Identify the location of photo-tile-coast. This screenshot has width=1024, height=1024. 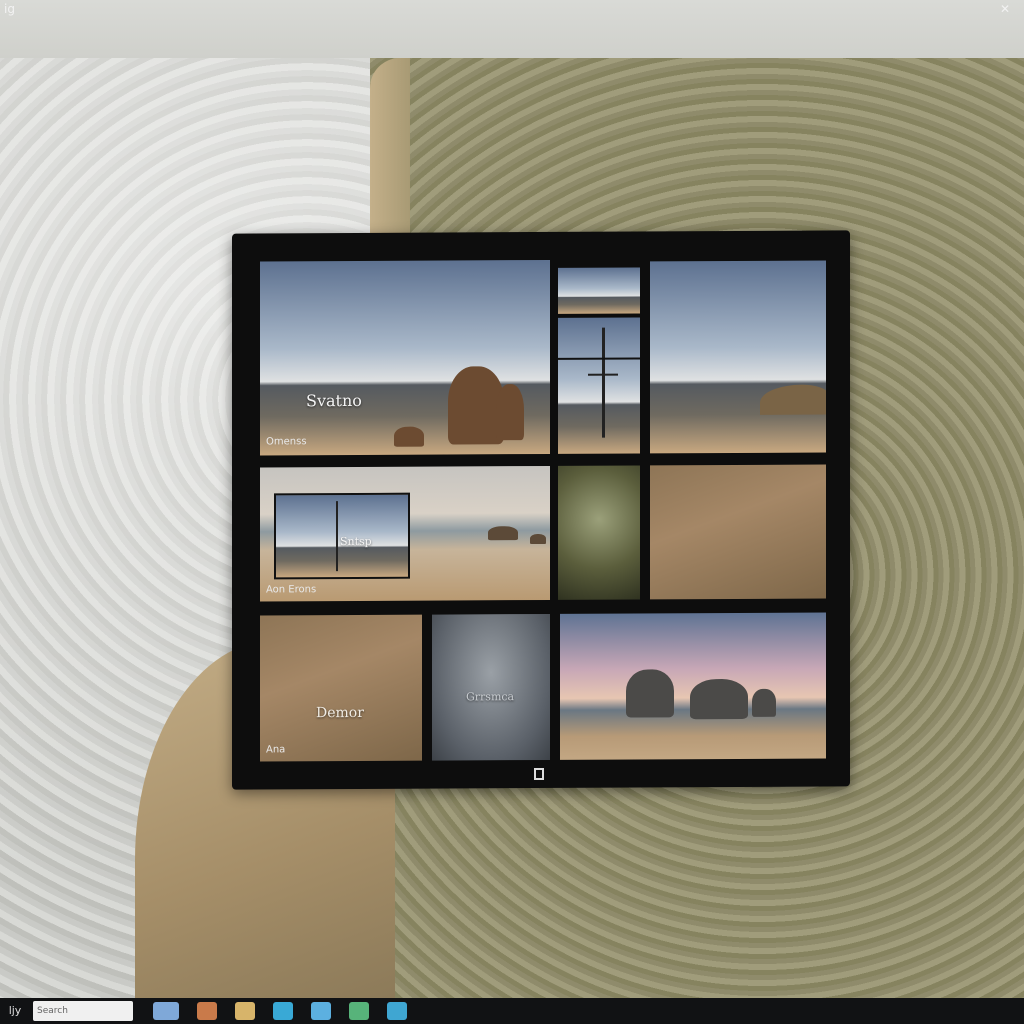
(738, 357).